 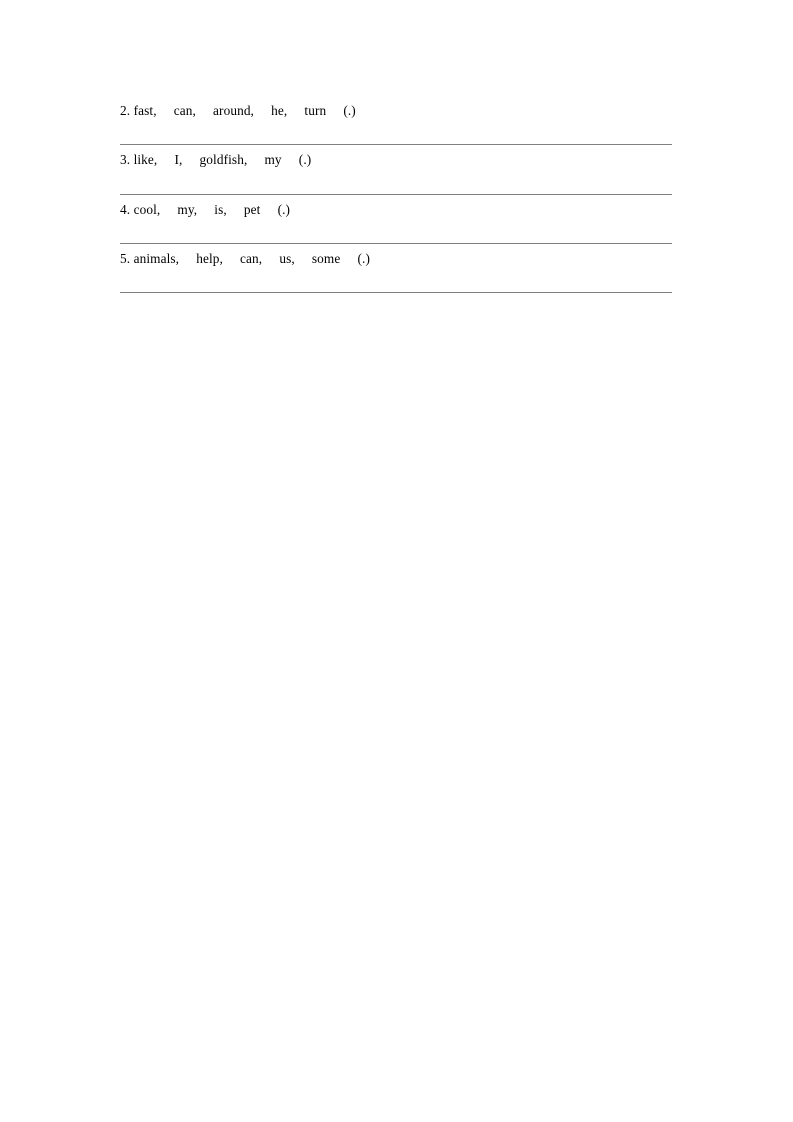 I want to click on scrambled-sentence-text: 2. fast, can, around, he, turn (.), so click(x=238, y=110).